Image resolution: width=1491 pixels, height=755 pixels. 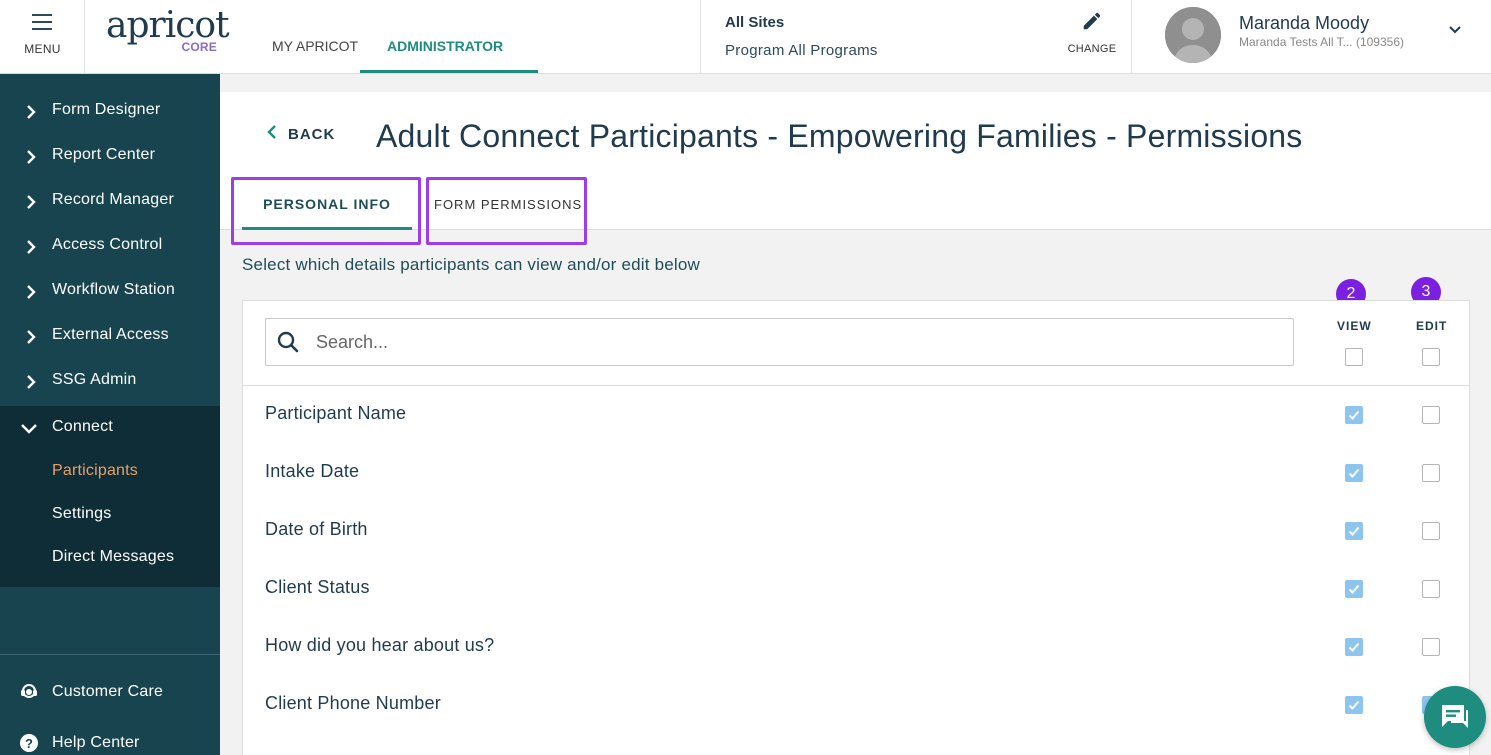 What do you see at coordinates (796, 342) in the screenshot?
I see `search-input` at bounding box center [796, 342].